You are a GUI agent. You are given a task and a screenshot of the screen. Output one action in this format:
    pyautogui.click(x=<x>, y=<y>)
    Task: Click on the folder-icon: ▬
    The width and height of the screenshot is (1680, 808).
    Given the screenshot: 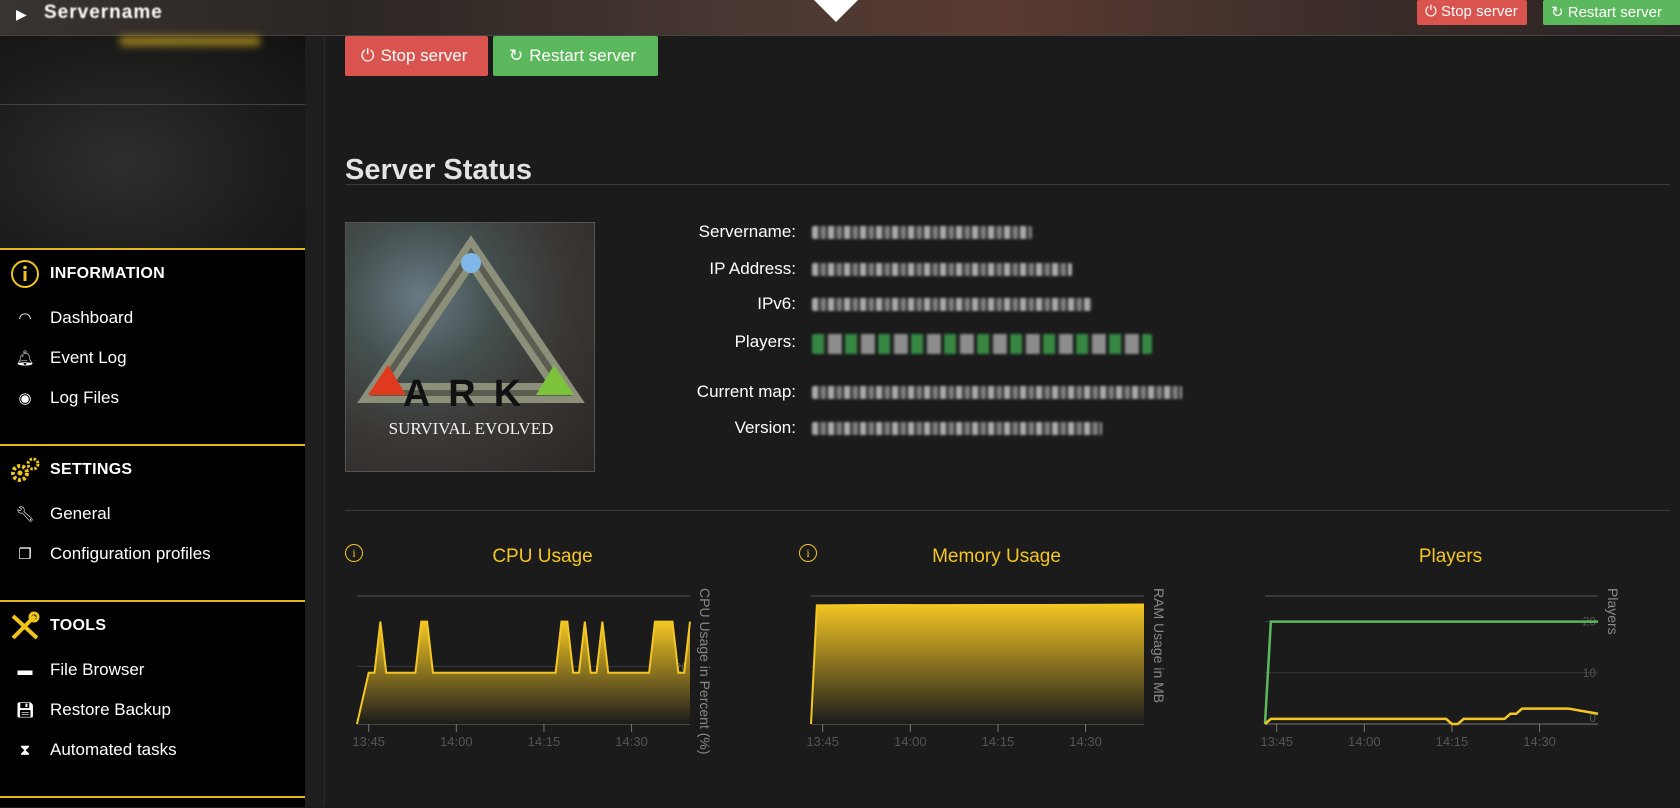 What is the action you would take?
    pyautogui.click(x=25, y=670)
    